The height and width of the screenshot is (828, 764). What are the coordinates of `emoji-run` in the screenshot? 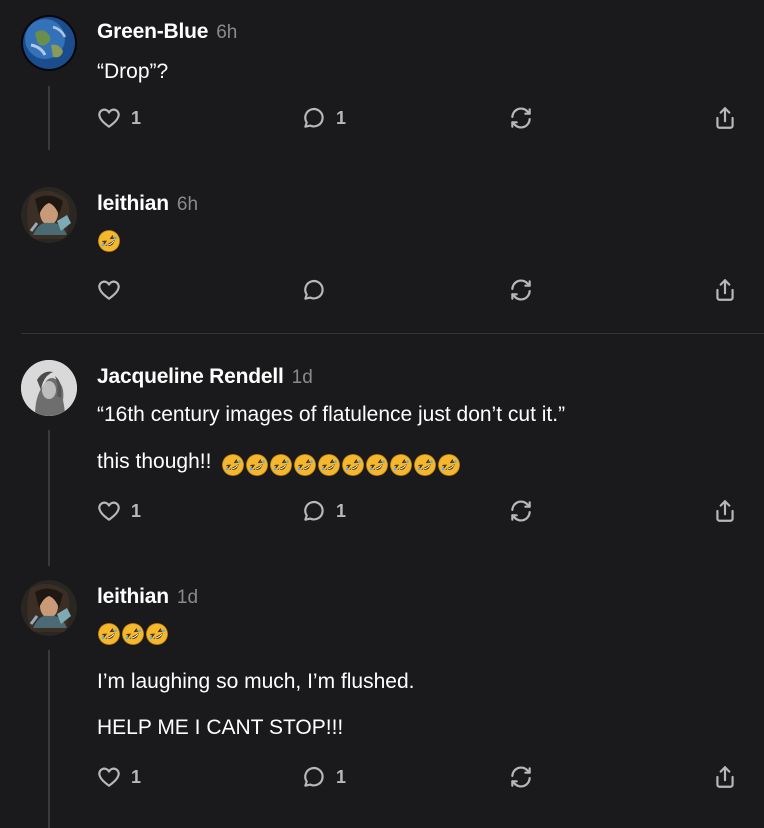 It's located at (341, 465).